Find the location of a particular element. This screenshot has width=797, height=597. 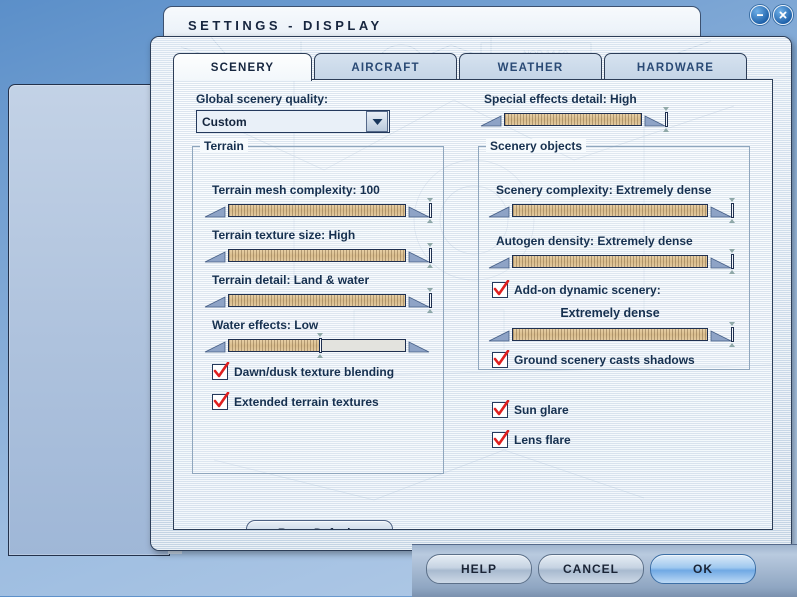

sun-glare-checkbox: Sun glare is located at coordinates (530, 409).